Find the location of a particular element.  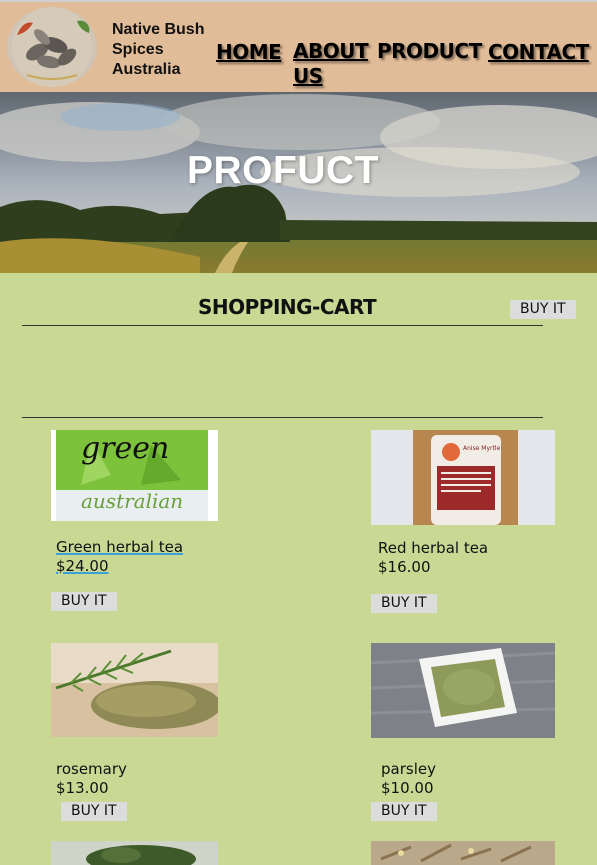

cart-buy-button: BUY IT is located at coordinates (543, 309).